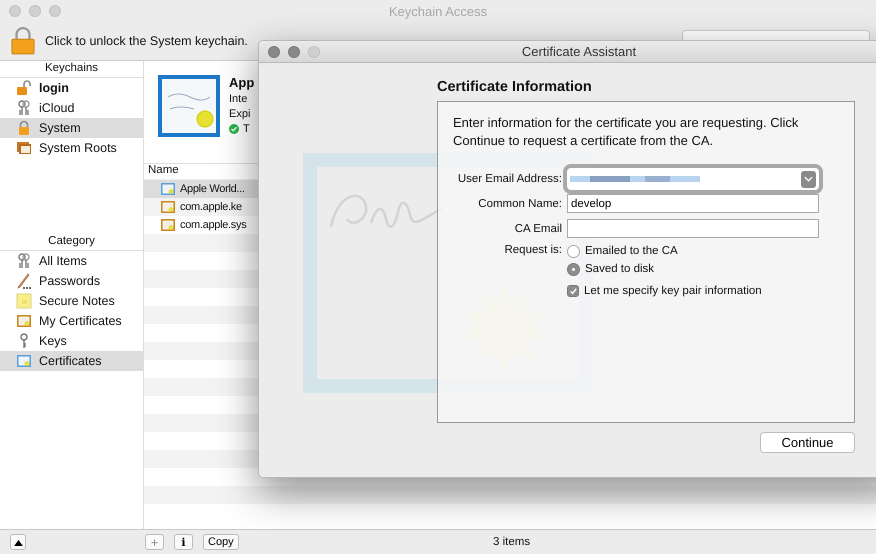 The height and width of the screenshot is (554, 876). I want to click on field-label: CA Email, so click(538, 228).